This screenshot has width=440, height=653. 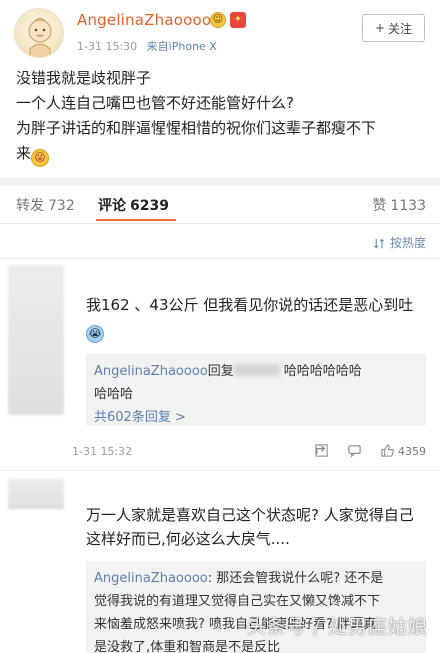 I want to click on tab-likes: 赞 1133, so click(x=399, y=205).